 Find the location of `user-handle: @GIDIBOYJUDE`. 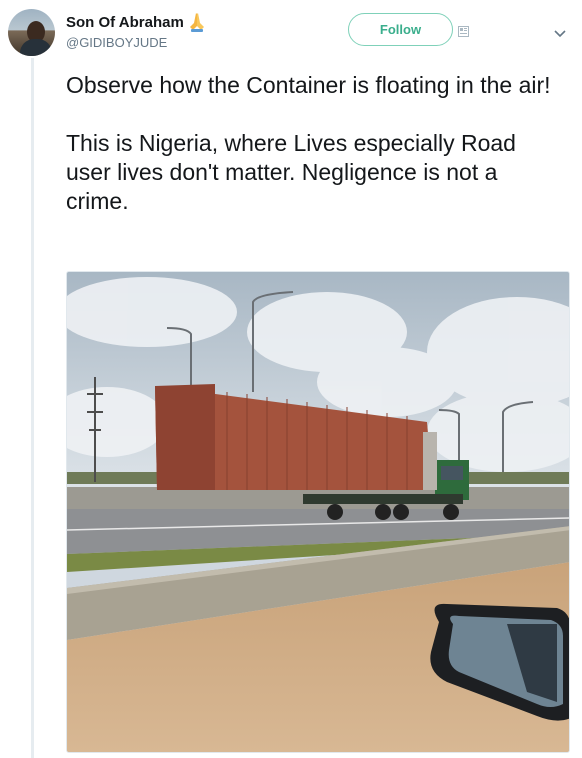

user-handle: @GIDIBOYJUDE is located at coordinates (116, 42).